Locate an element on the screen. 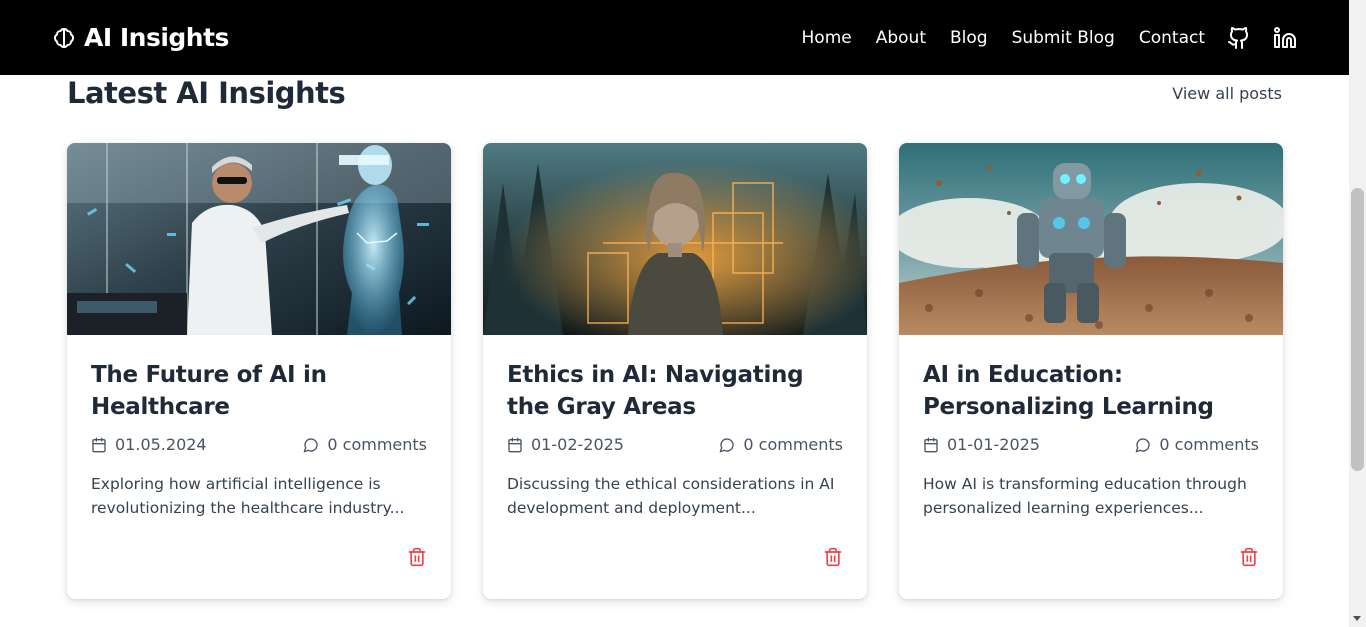 The width and height of the screenshot is (1366, 627). doctor-hologram-image is located at coordinates (259, 239).